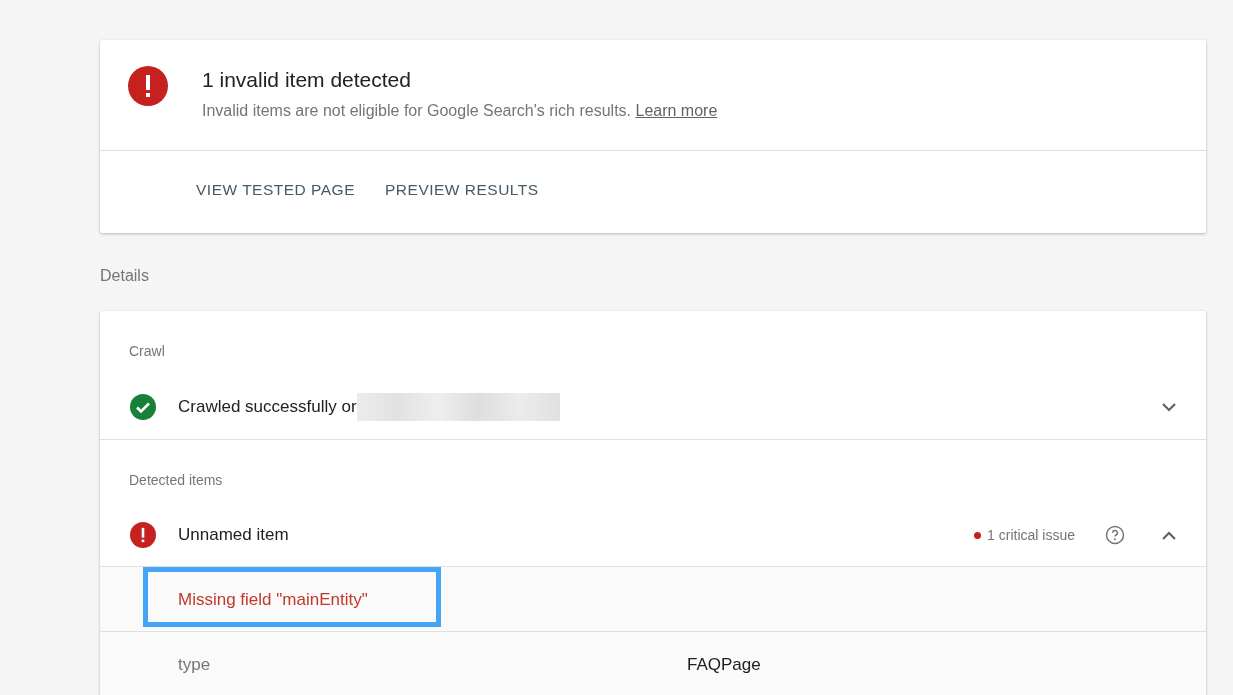  I want to click on field-name: type, so click(195, 665).